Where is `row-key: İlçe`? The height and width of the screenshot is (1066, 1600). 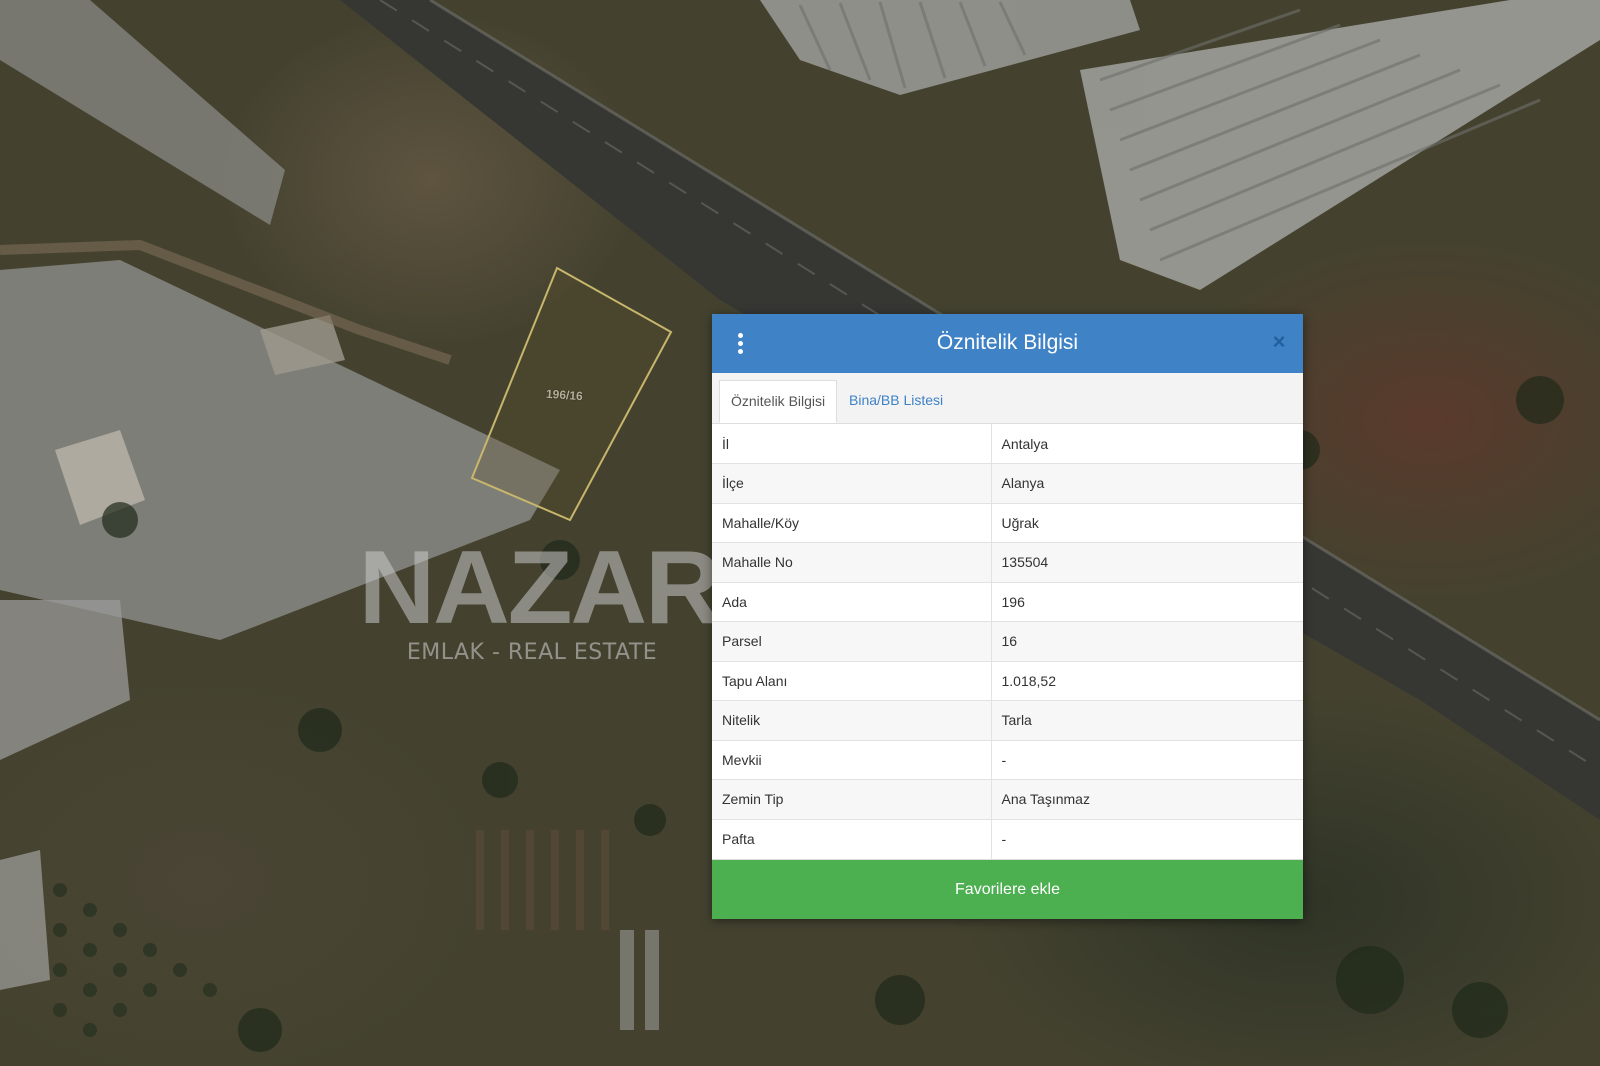 row-key: İlçe is located at coordinates (852, 483).